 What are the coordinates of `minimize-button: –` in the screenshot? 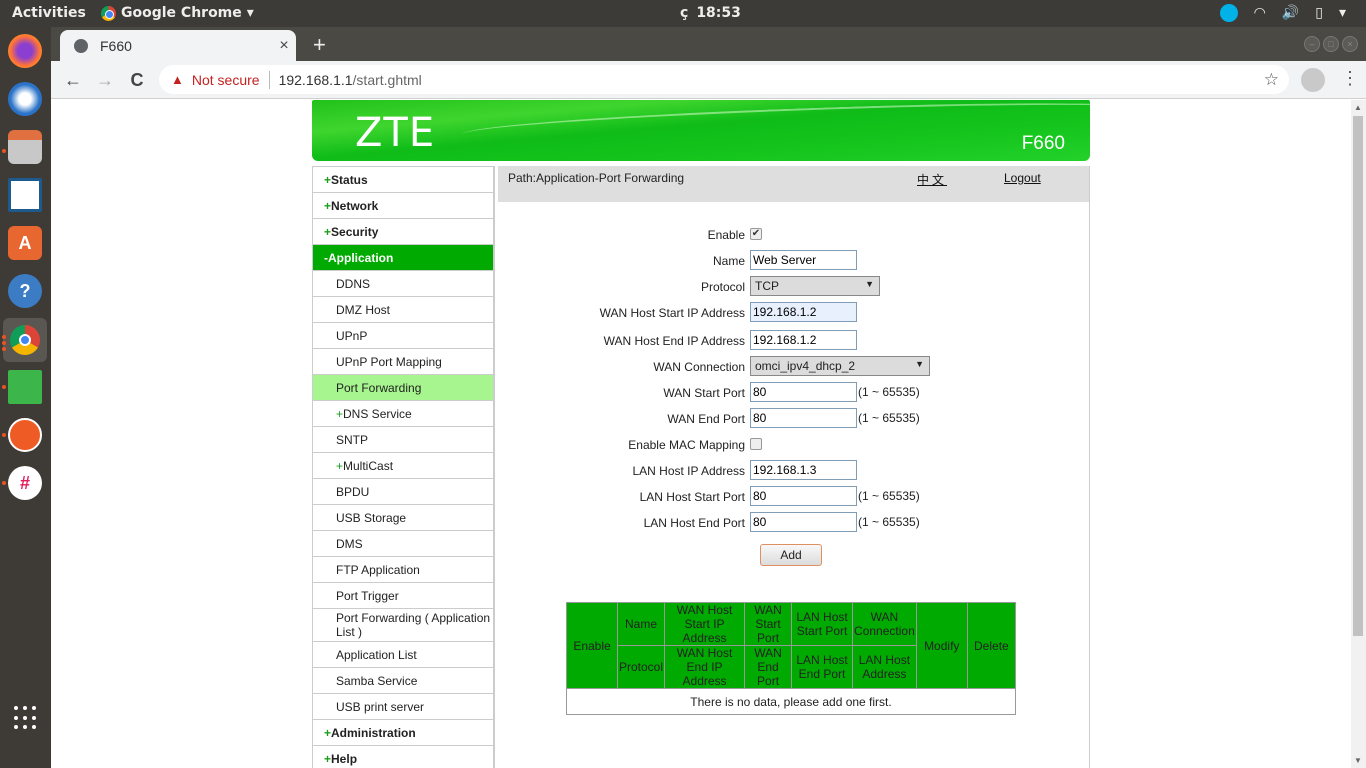 It's located at (1312, 44).